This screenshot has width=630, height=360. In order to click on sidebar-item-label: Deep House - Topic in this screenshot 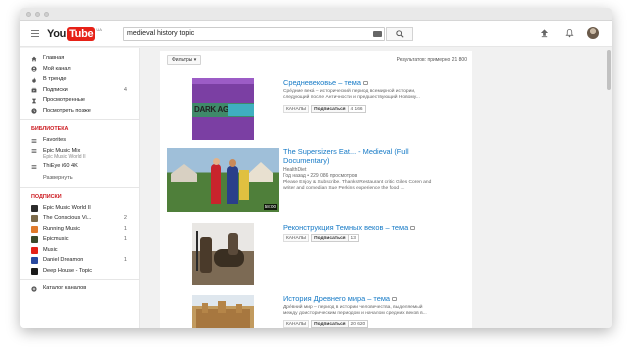, I will do `click(68, 270)`.